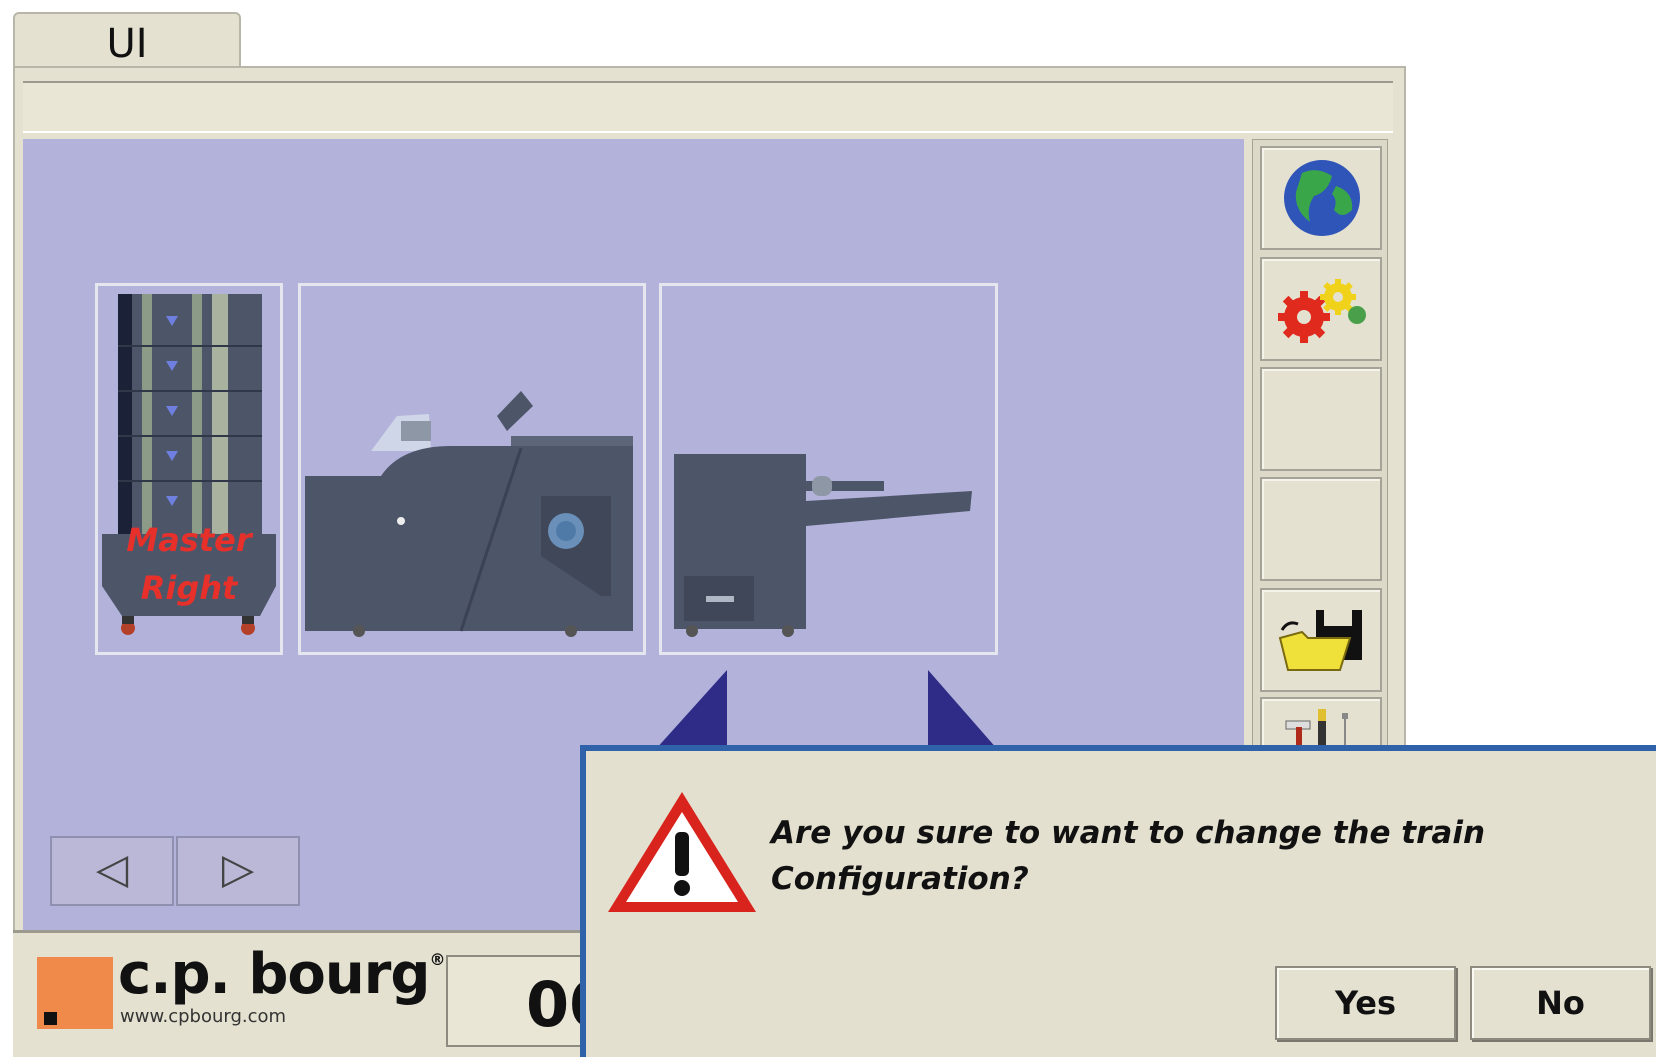 The image size is (1656, 1057). I want to click on load-save-button, so click(1321, 640).